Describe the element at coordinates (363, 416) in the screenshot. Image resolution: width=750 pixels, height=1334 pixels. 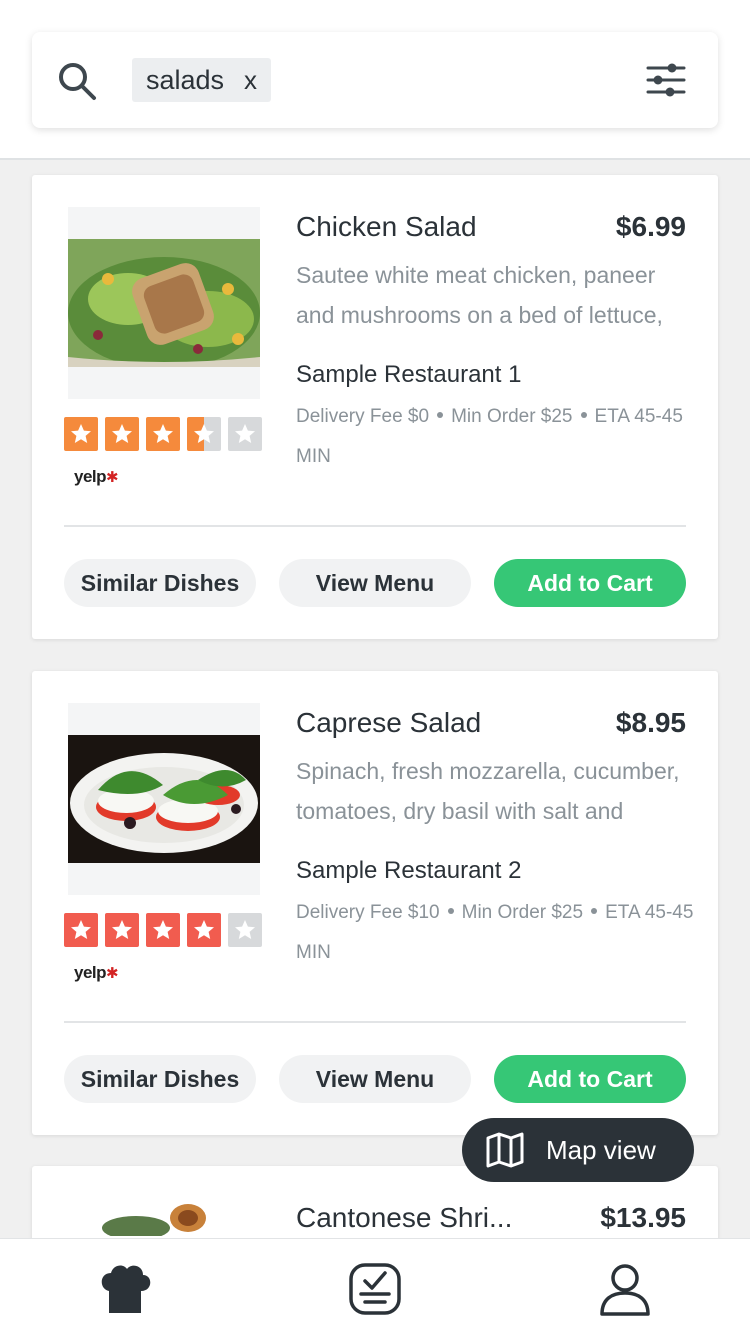
I see `delivery-fee: Delivery Fee $0` at that location.